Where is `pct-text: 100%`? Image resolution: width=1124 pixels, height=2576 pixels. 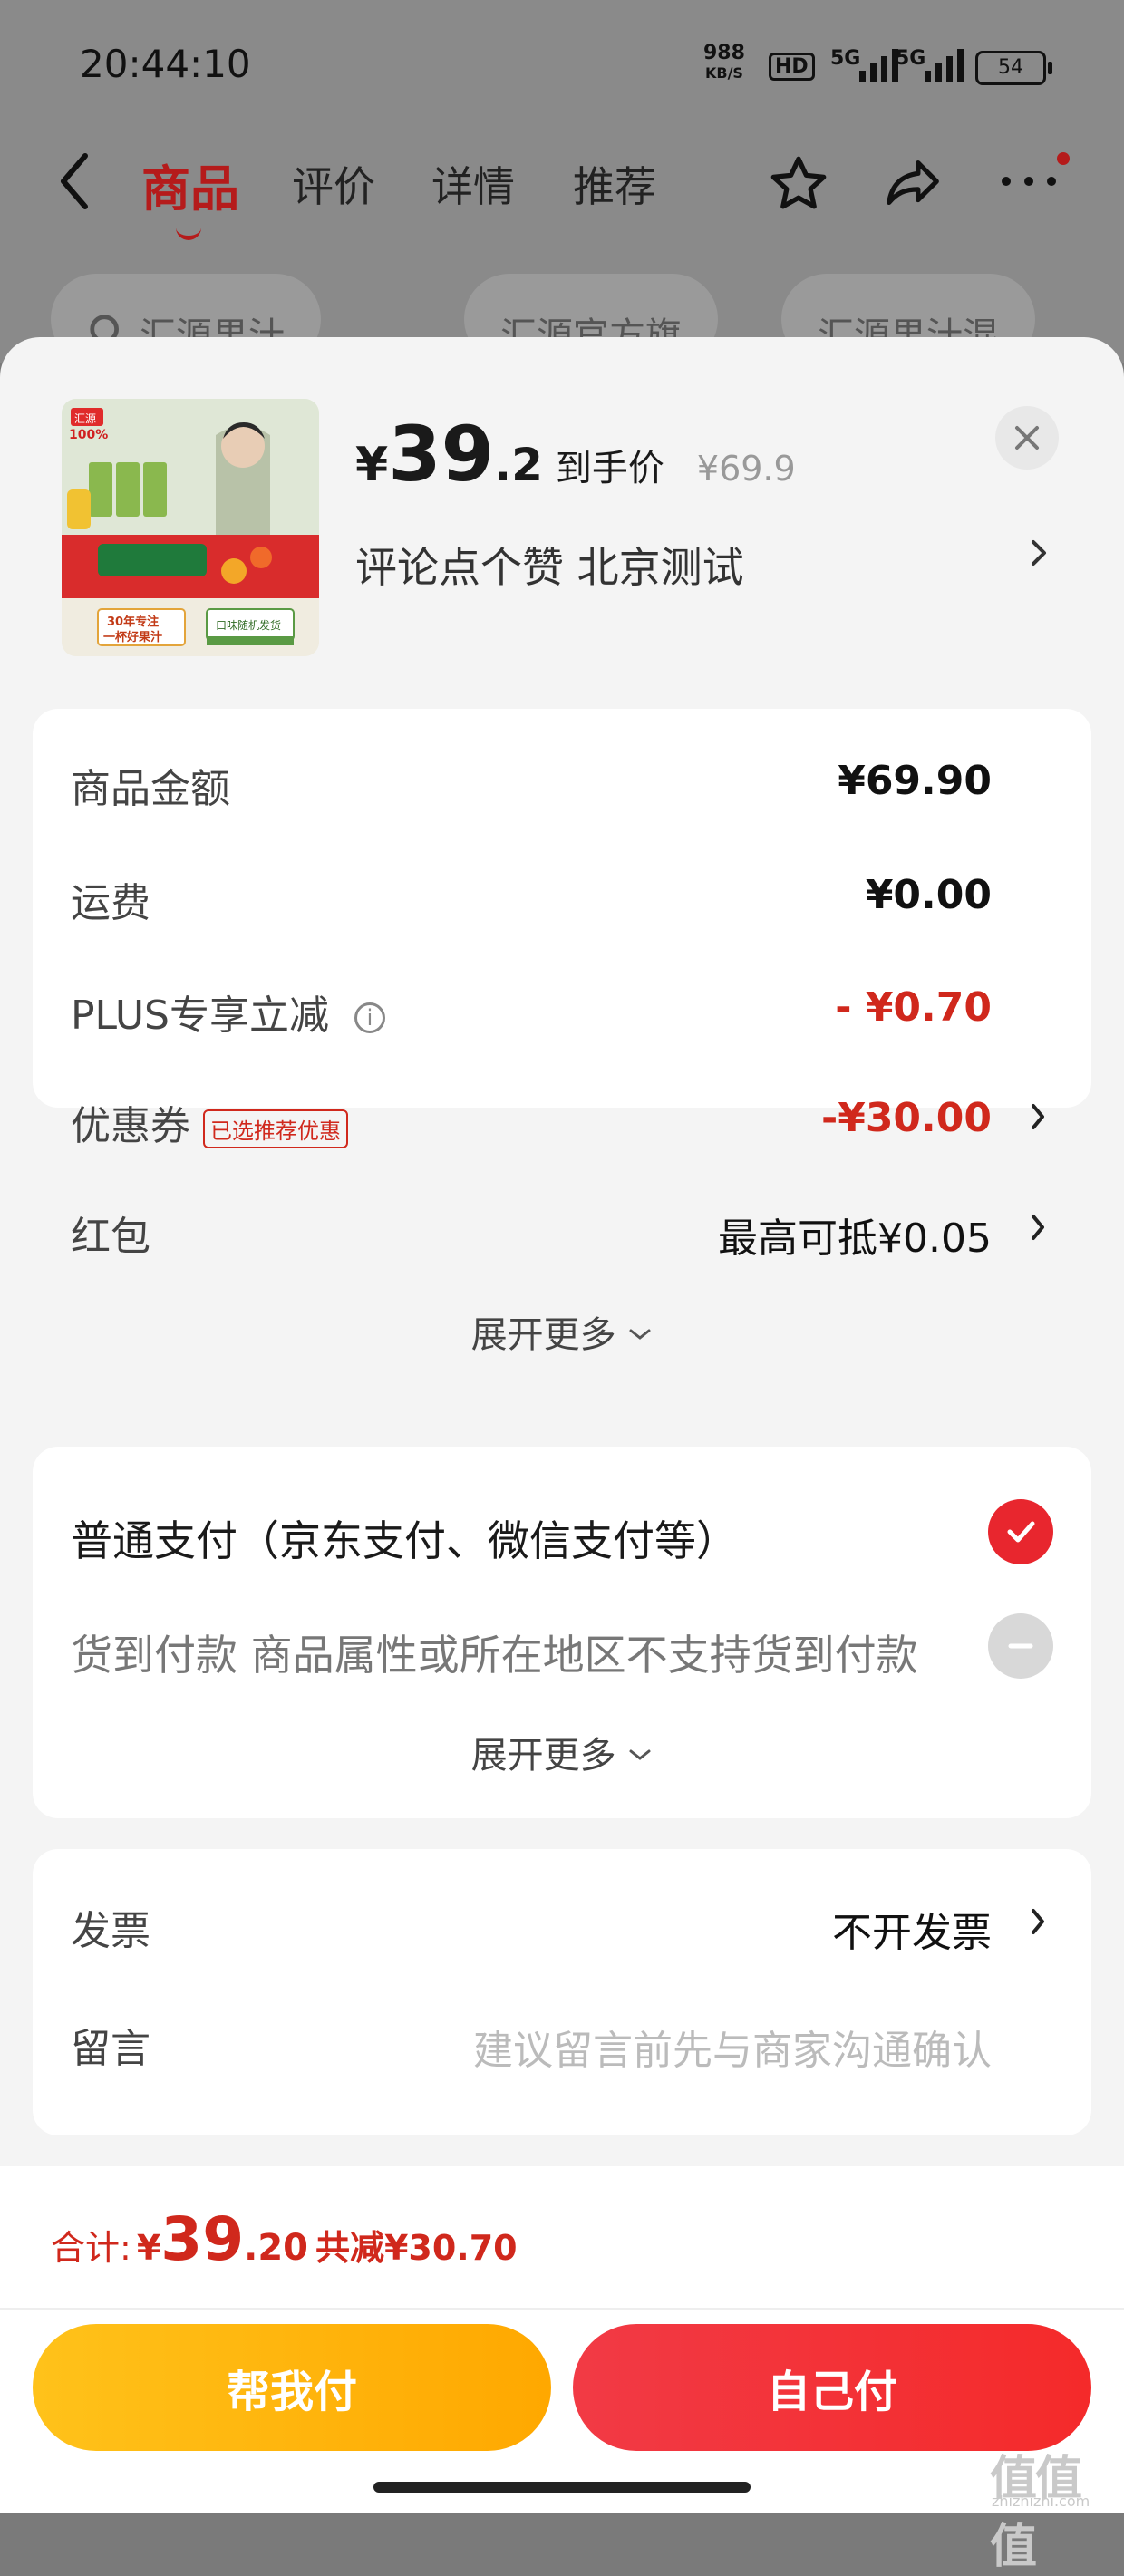
pct-text: 100% is located at coordinates (89, 435).